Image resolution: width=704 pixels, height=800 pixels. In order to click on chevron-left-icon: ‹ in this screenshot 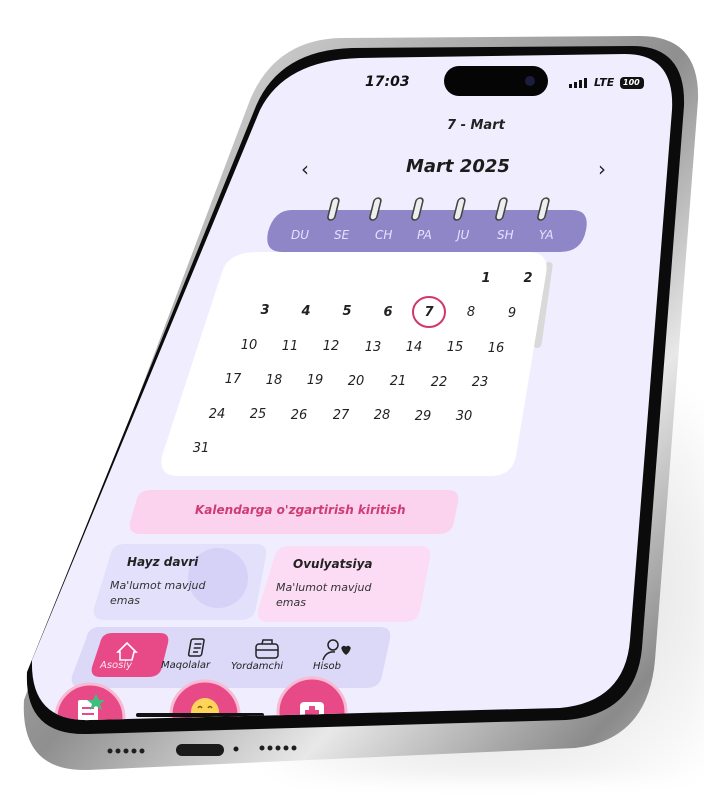, I will do `click(305, 169)`.